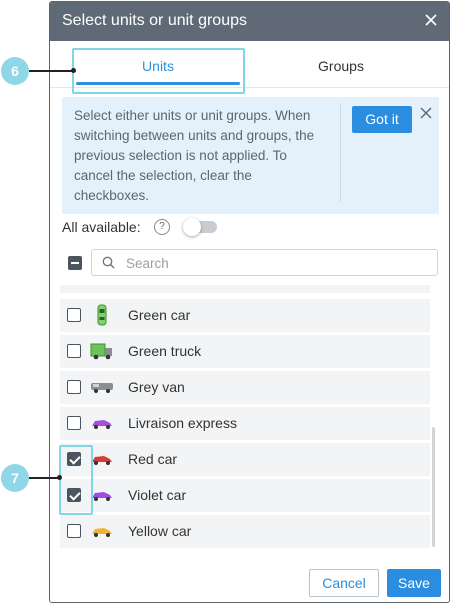  What do you see at coordinates (245, 495) in the screenshot?
I see `list-item: Violet car` at bounding box center [245, 495].